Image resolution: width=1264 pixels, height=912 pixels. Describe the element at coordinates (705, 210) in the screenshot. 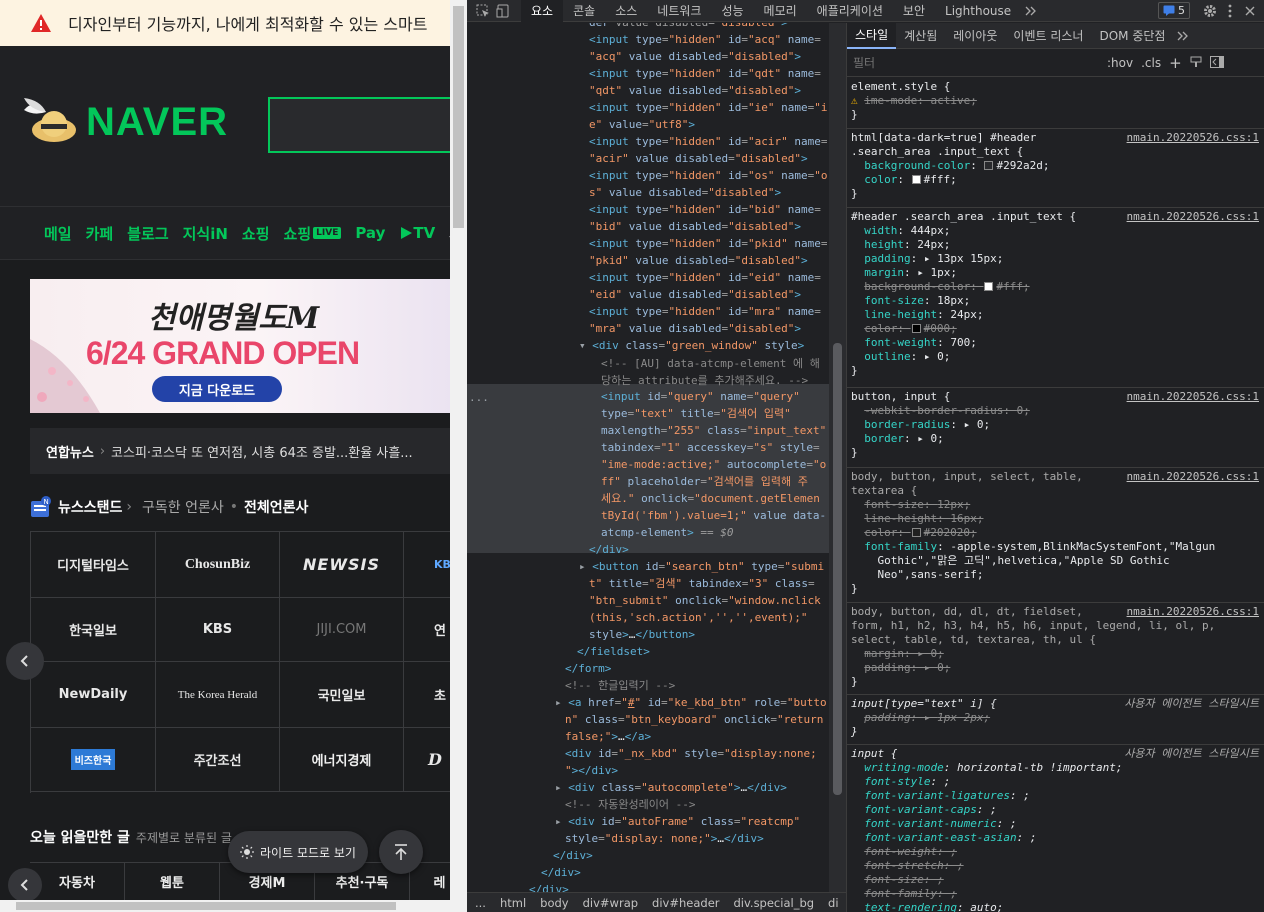

I see `dom-line: <input type="hidden" id="bid" name=` at that location.